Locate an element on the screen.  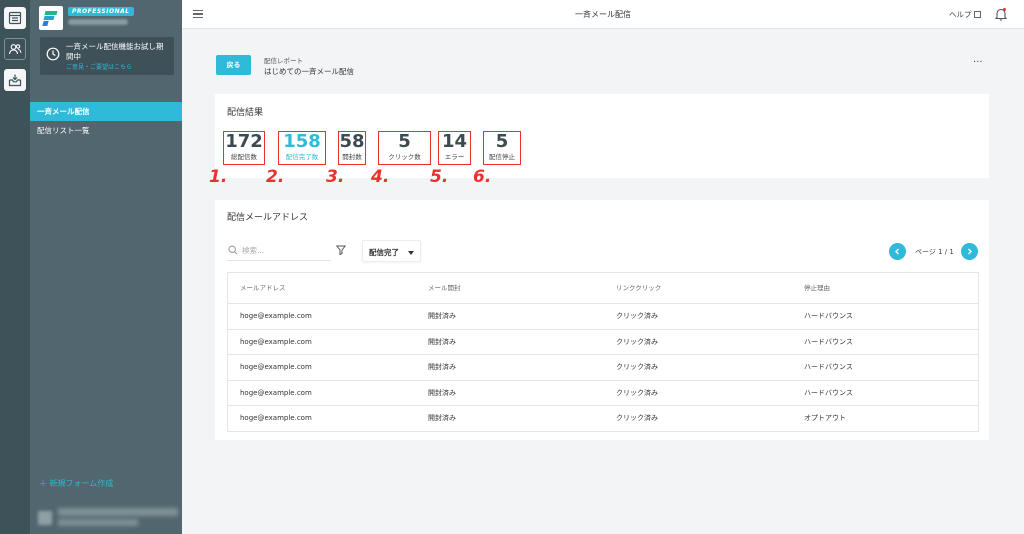
brand-logo-icon is located at coordinates (51, 18).